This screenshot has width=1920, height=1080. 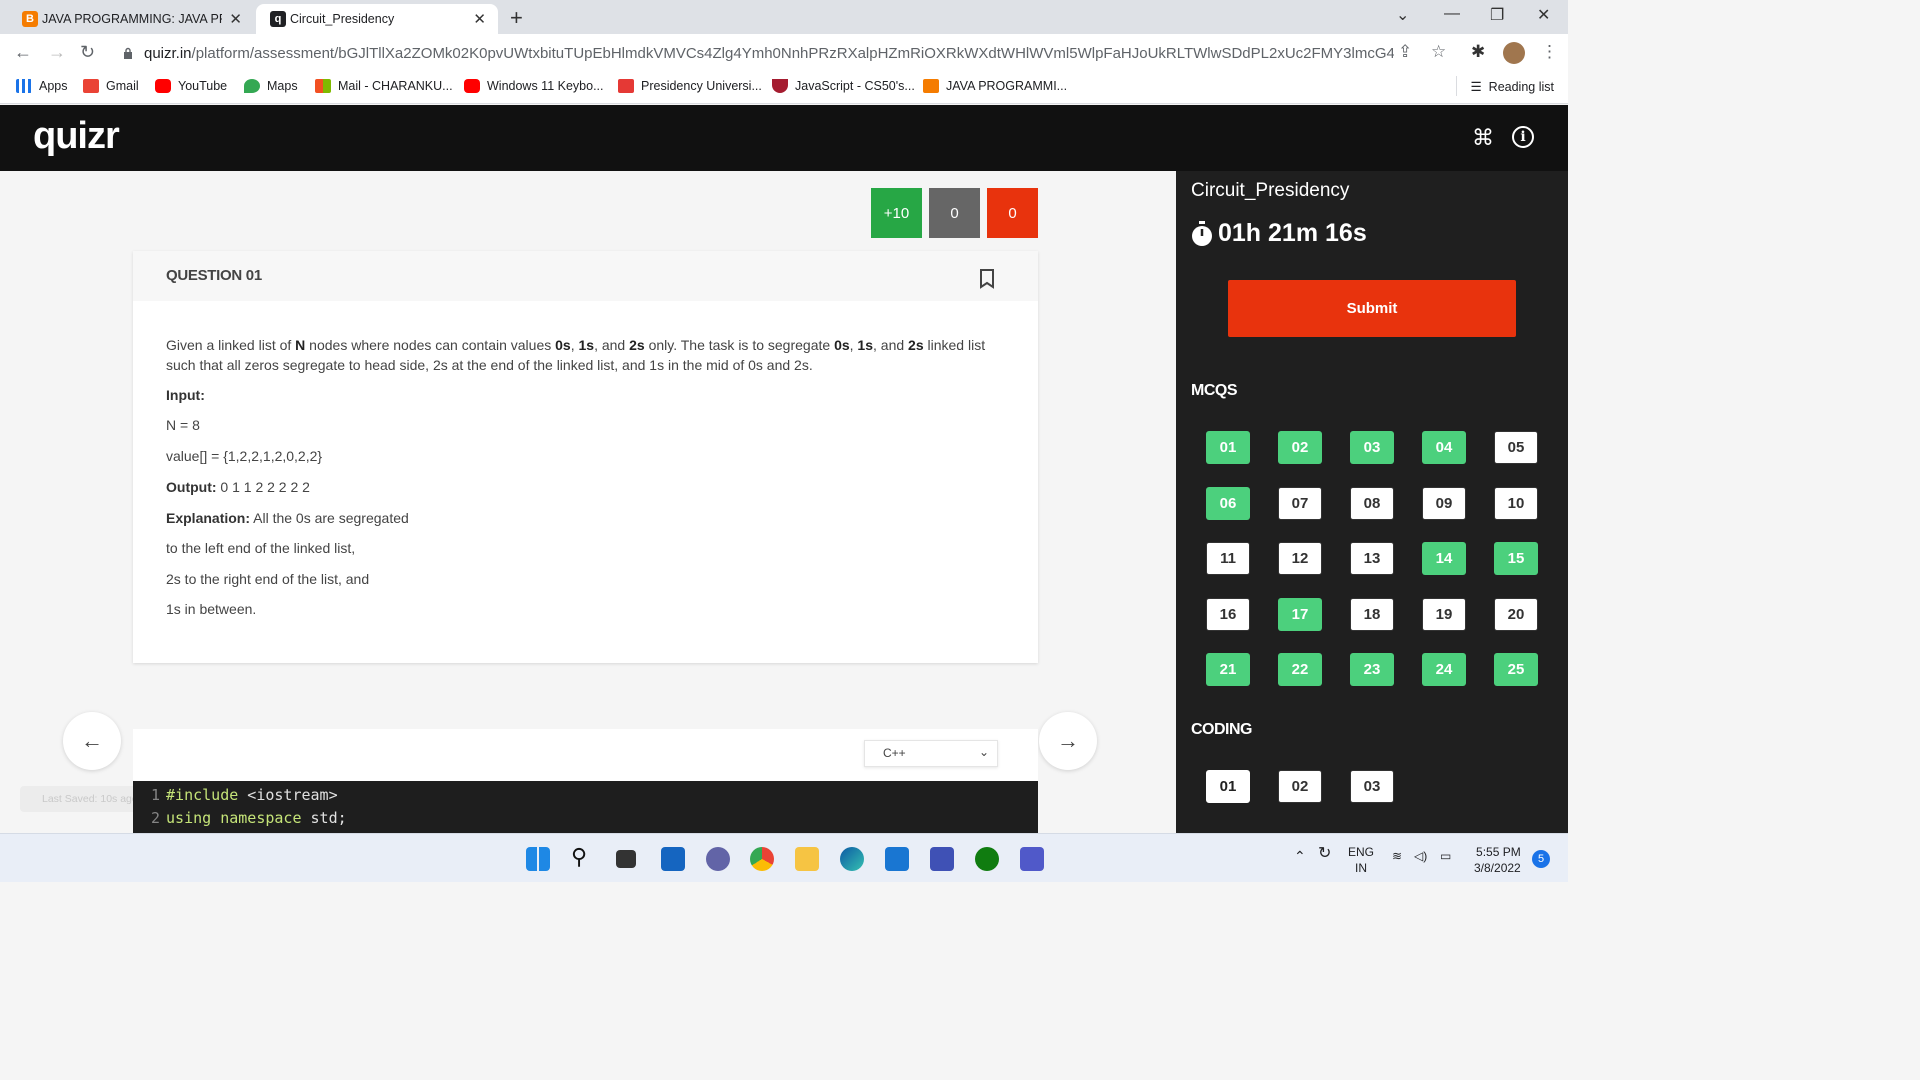 I want to click on bookmark-icon, so click(x=987, y=279).